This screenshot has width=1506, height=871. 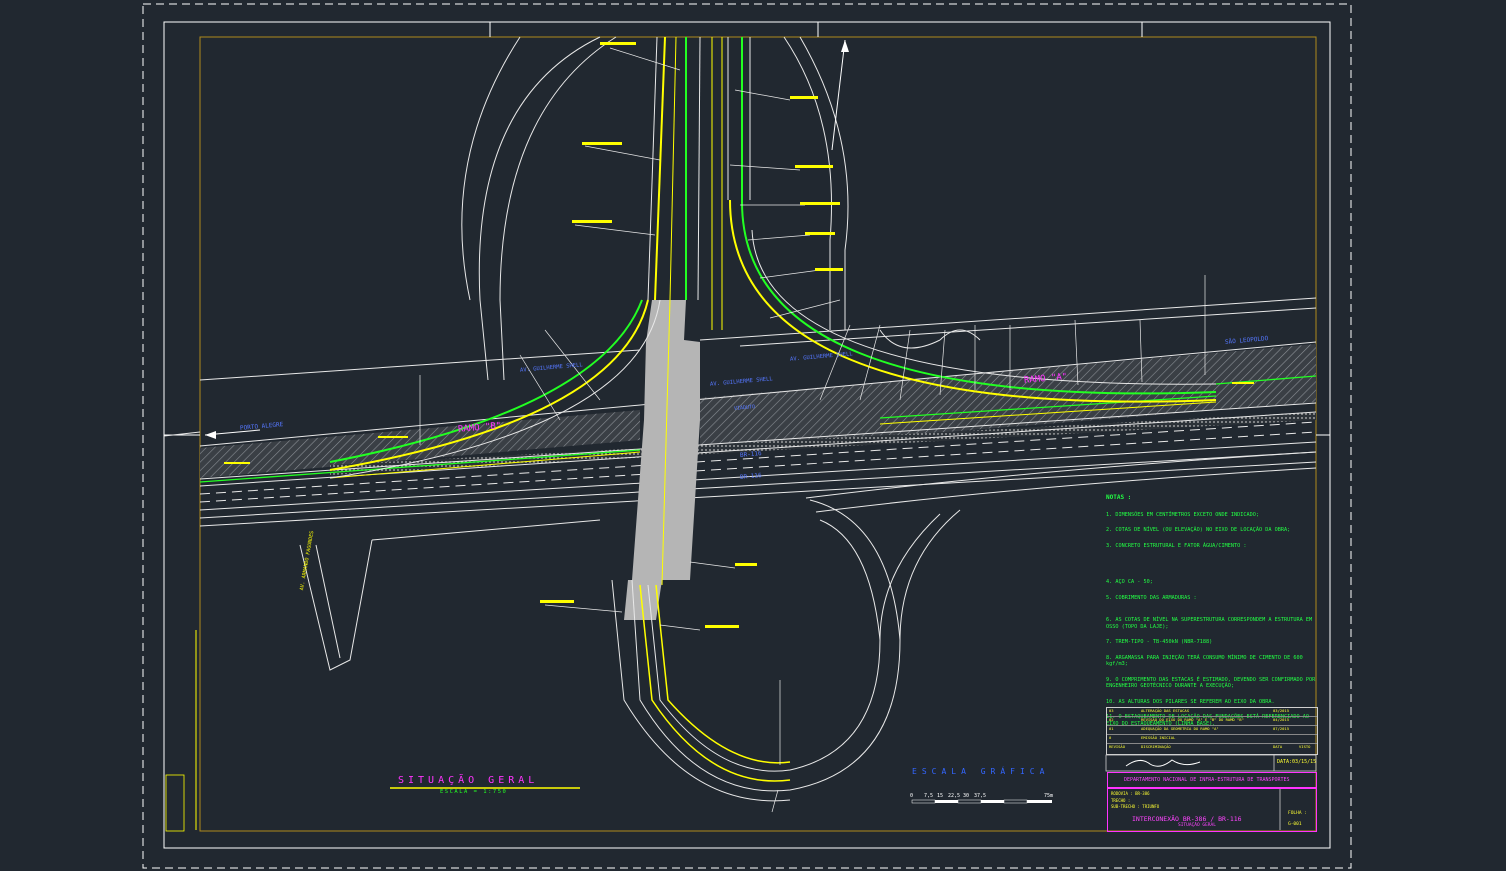 I want to click on rev-desc: EMISSÃO INICIAL, so click(x=1158, y=737).